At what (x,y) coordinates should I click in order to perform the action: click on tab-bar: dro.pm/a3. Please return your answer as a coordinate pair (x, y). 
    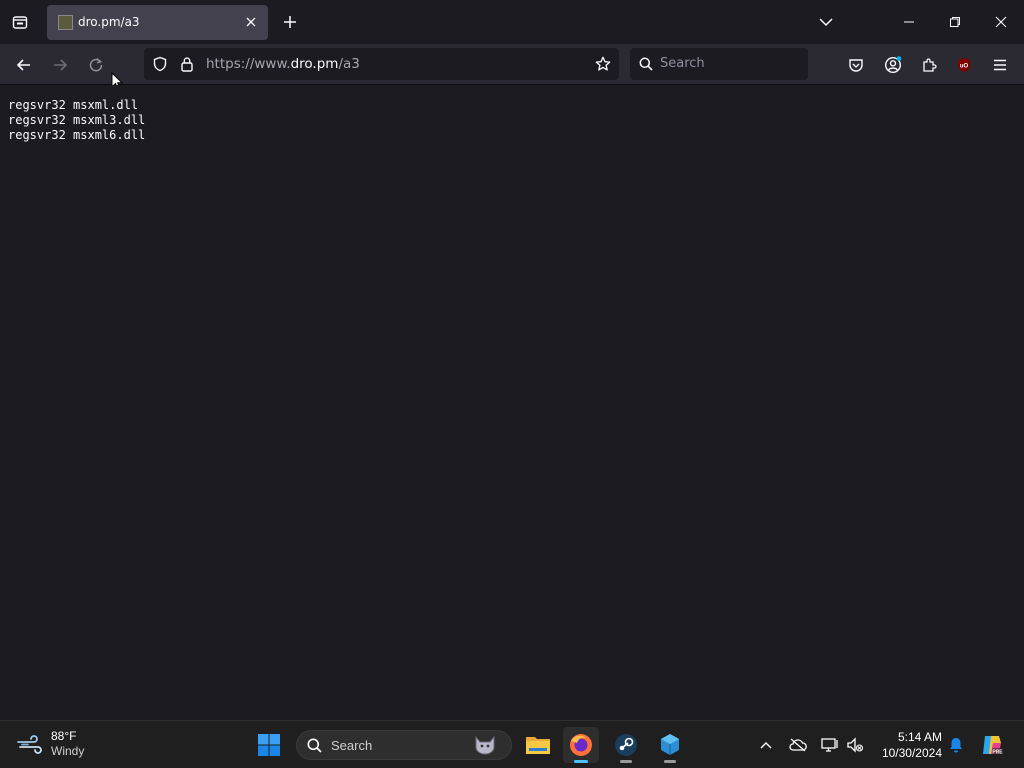
    Looking at the image, I should click on (512, 22).